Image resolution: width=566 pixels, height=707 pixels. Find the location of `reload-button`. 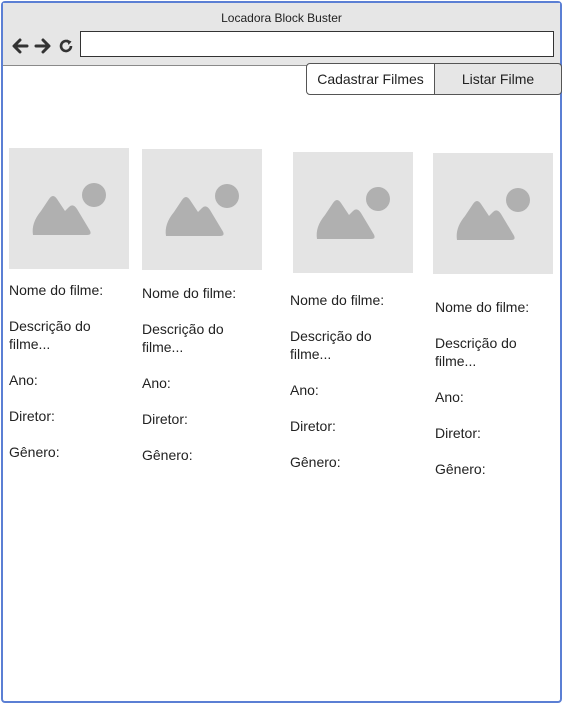

reload-button is located at coordinates (66, 46).